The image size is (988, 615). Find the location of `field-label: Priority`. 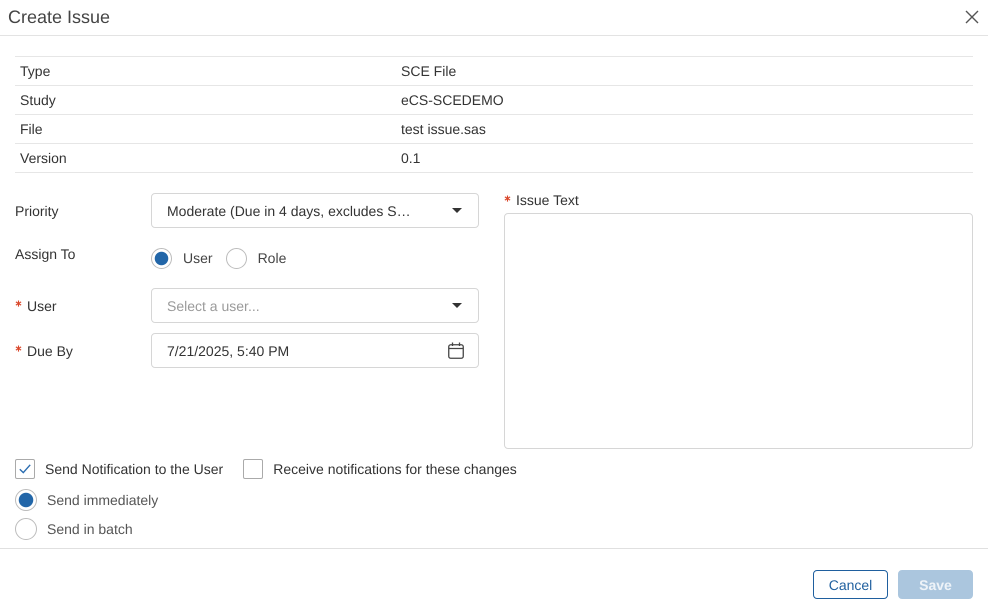

field-label: Priority is located at coordinates (37, 210).